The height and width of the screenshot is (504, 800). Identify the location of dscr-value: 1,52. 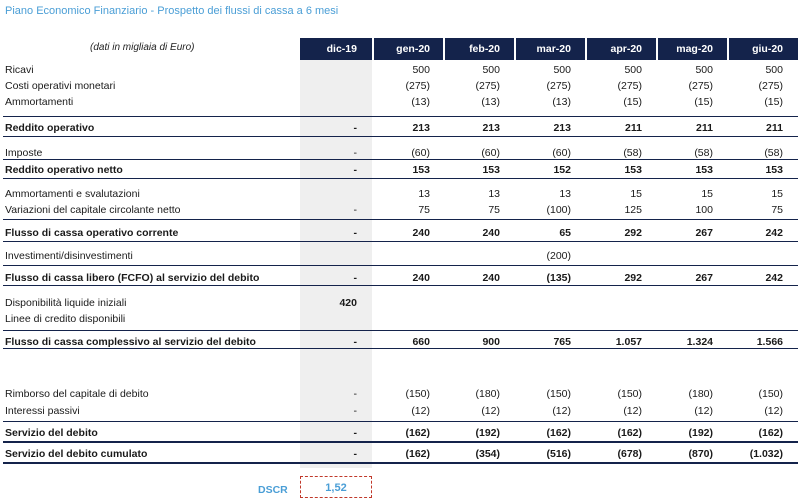
(336, 487).